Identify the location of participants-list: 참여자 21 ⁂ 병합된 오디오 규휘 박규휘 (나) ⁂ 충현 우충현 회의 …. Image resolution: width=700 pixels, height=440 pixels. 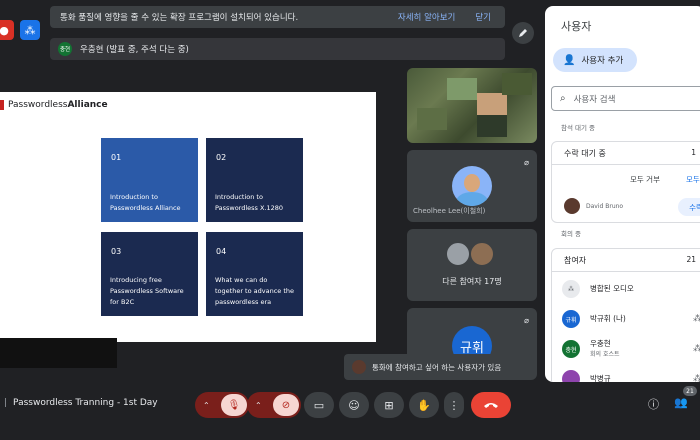
(625, 315).